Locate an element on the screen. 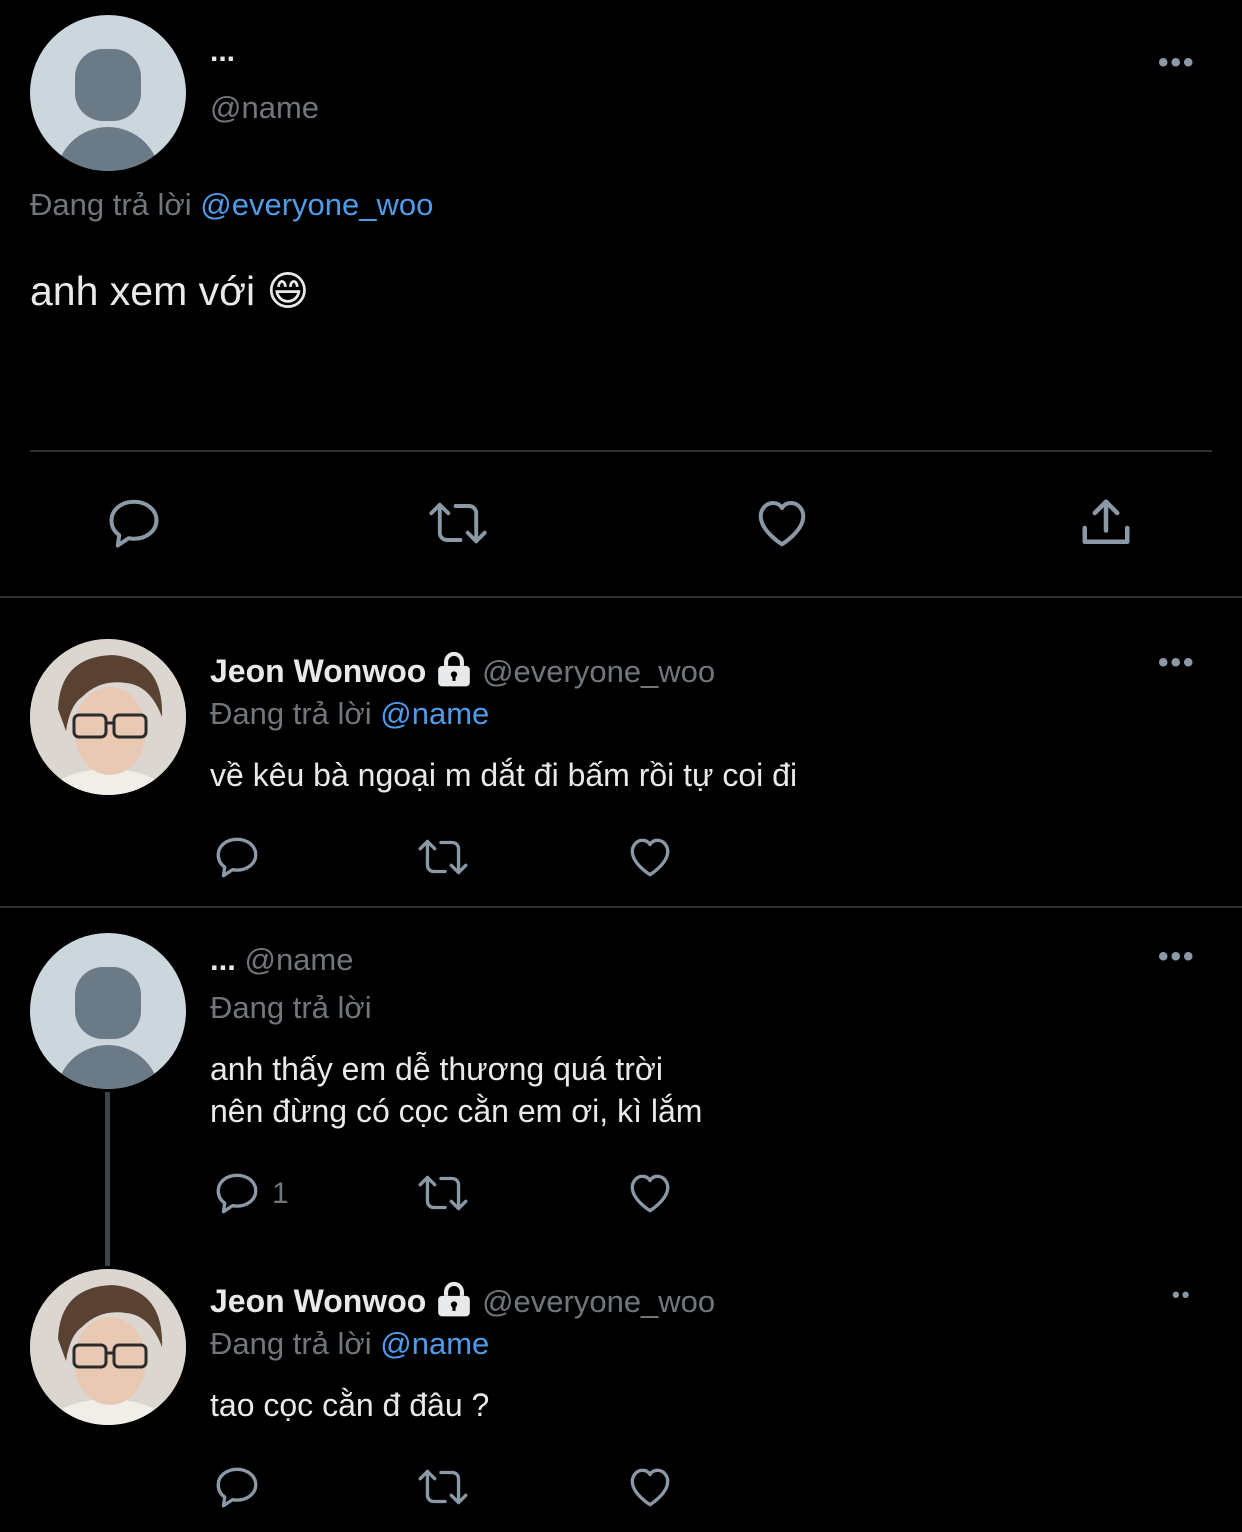  reply-count: 1 is located at coordinates (280, 1193).